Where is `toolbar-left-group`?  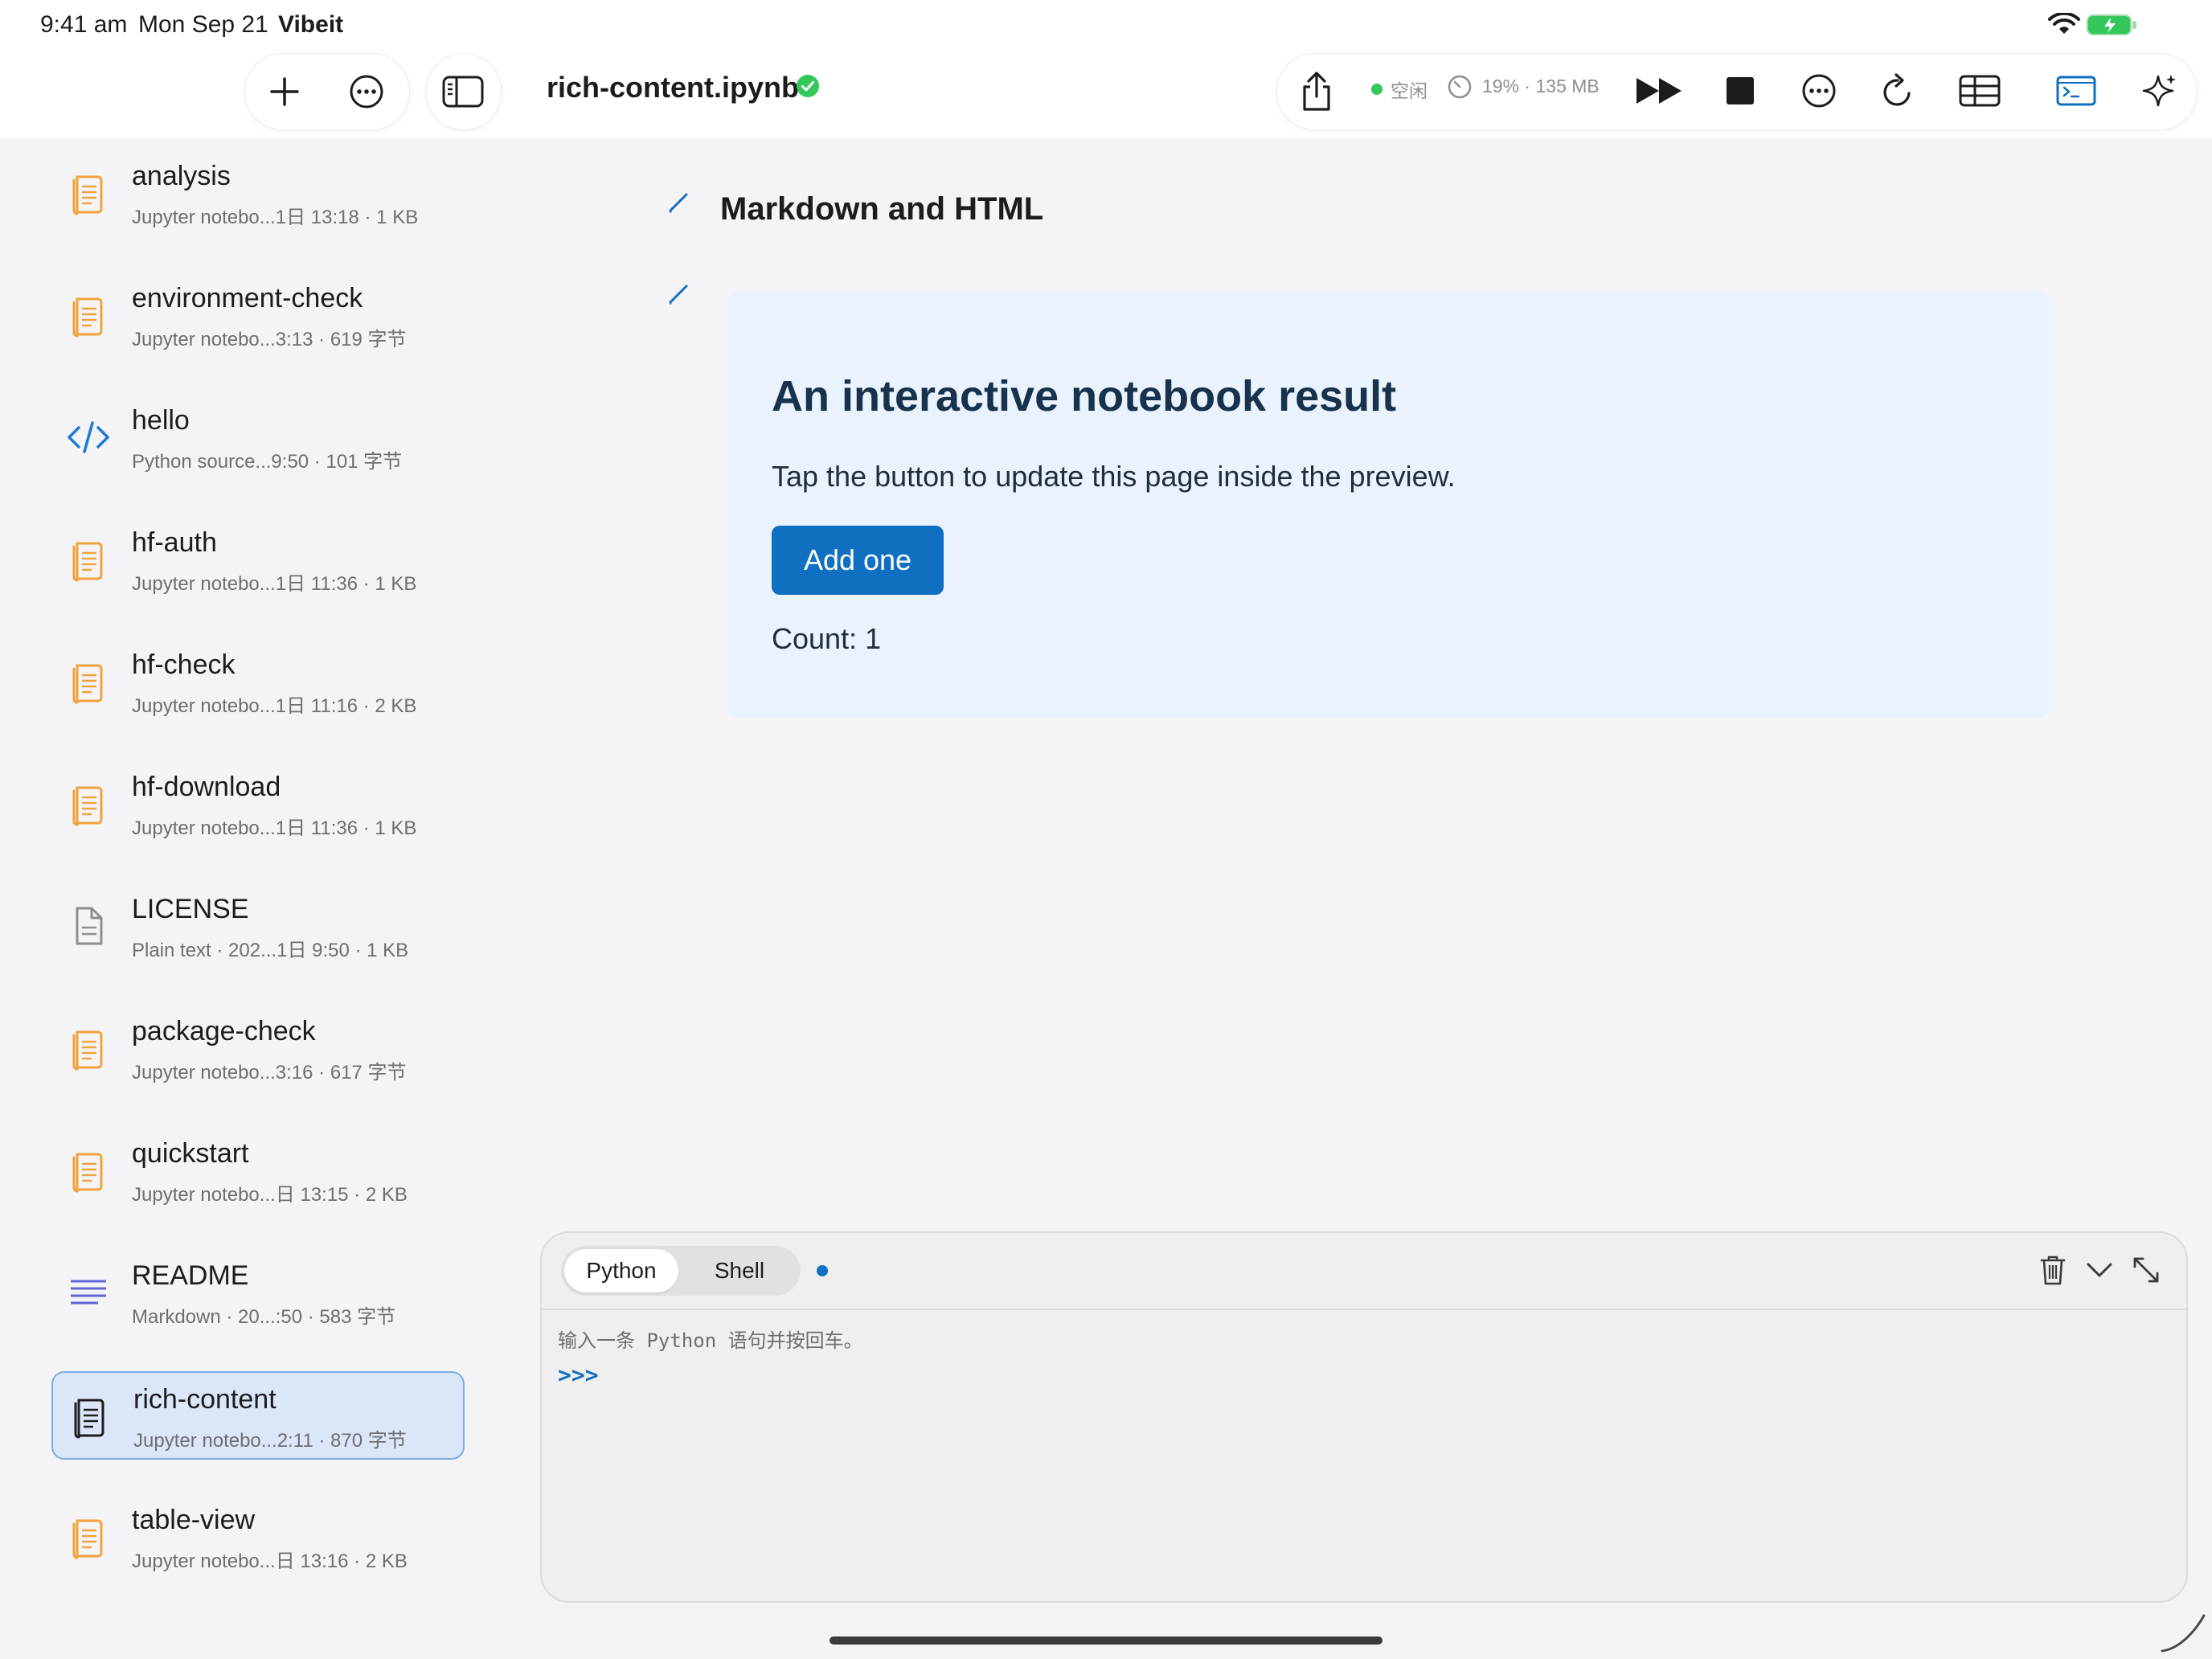
toolbar-left-group is located at coordinates (327, 91).